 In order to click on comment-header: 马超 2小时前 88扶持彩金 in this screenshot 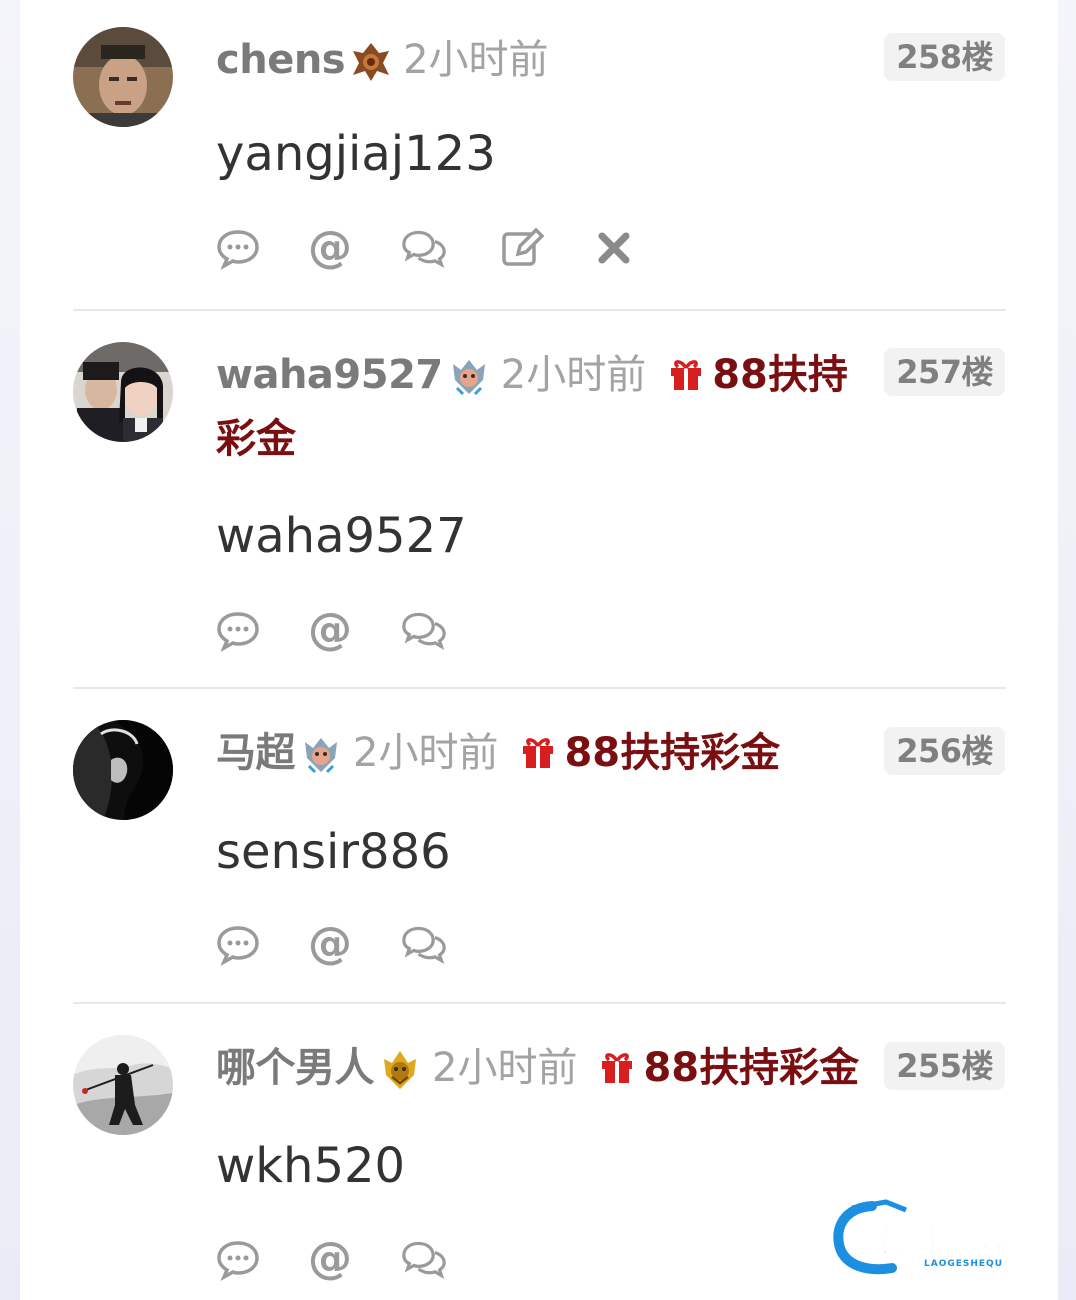, I will do `click(541, 753)`.